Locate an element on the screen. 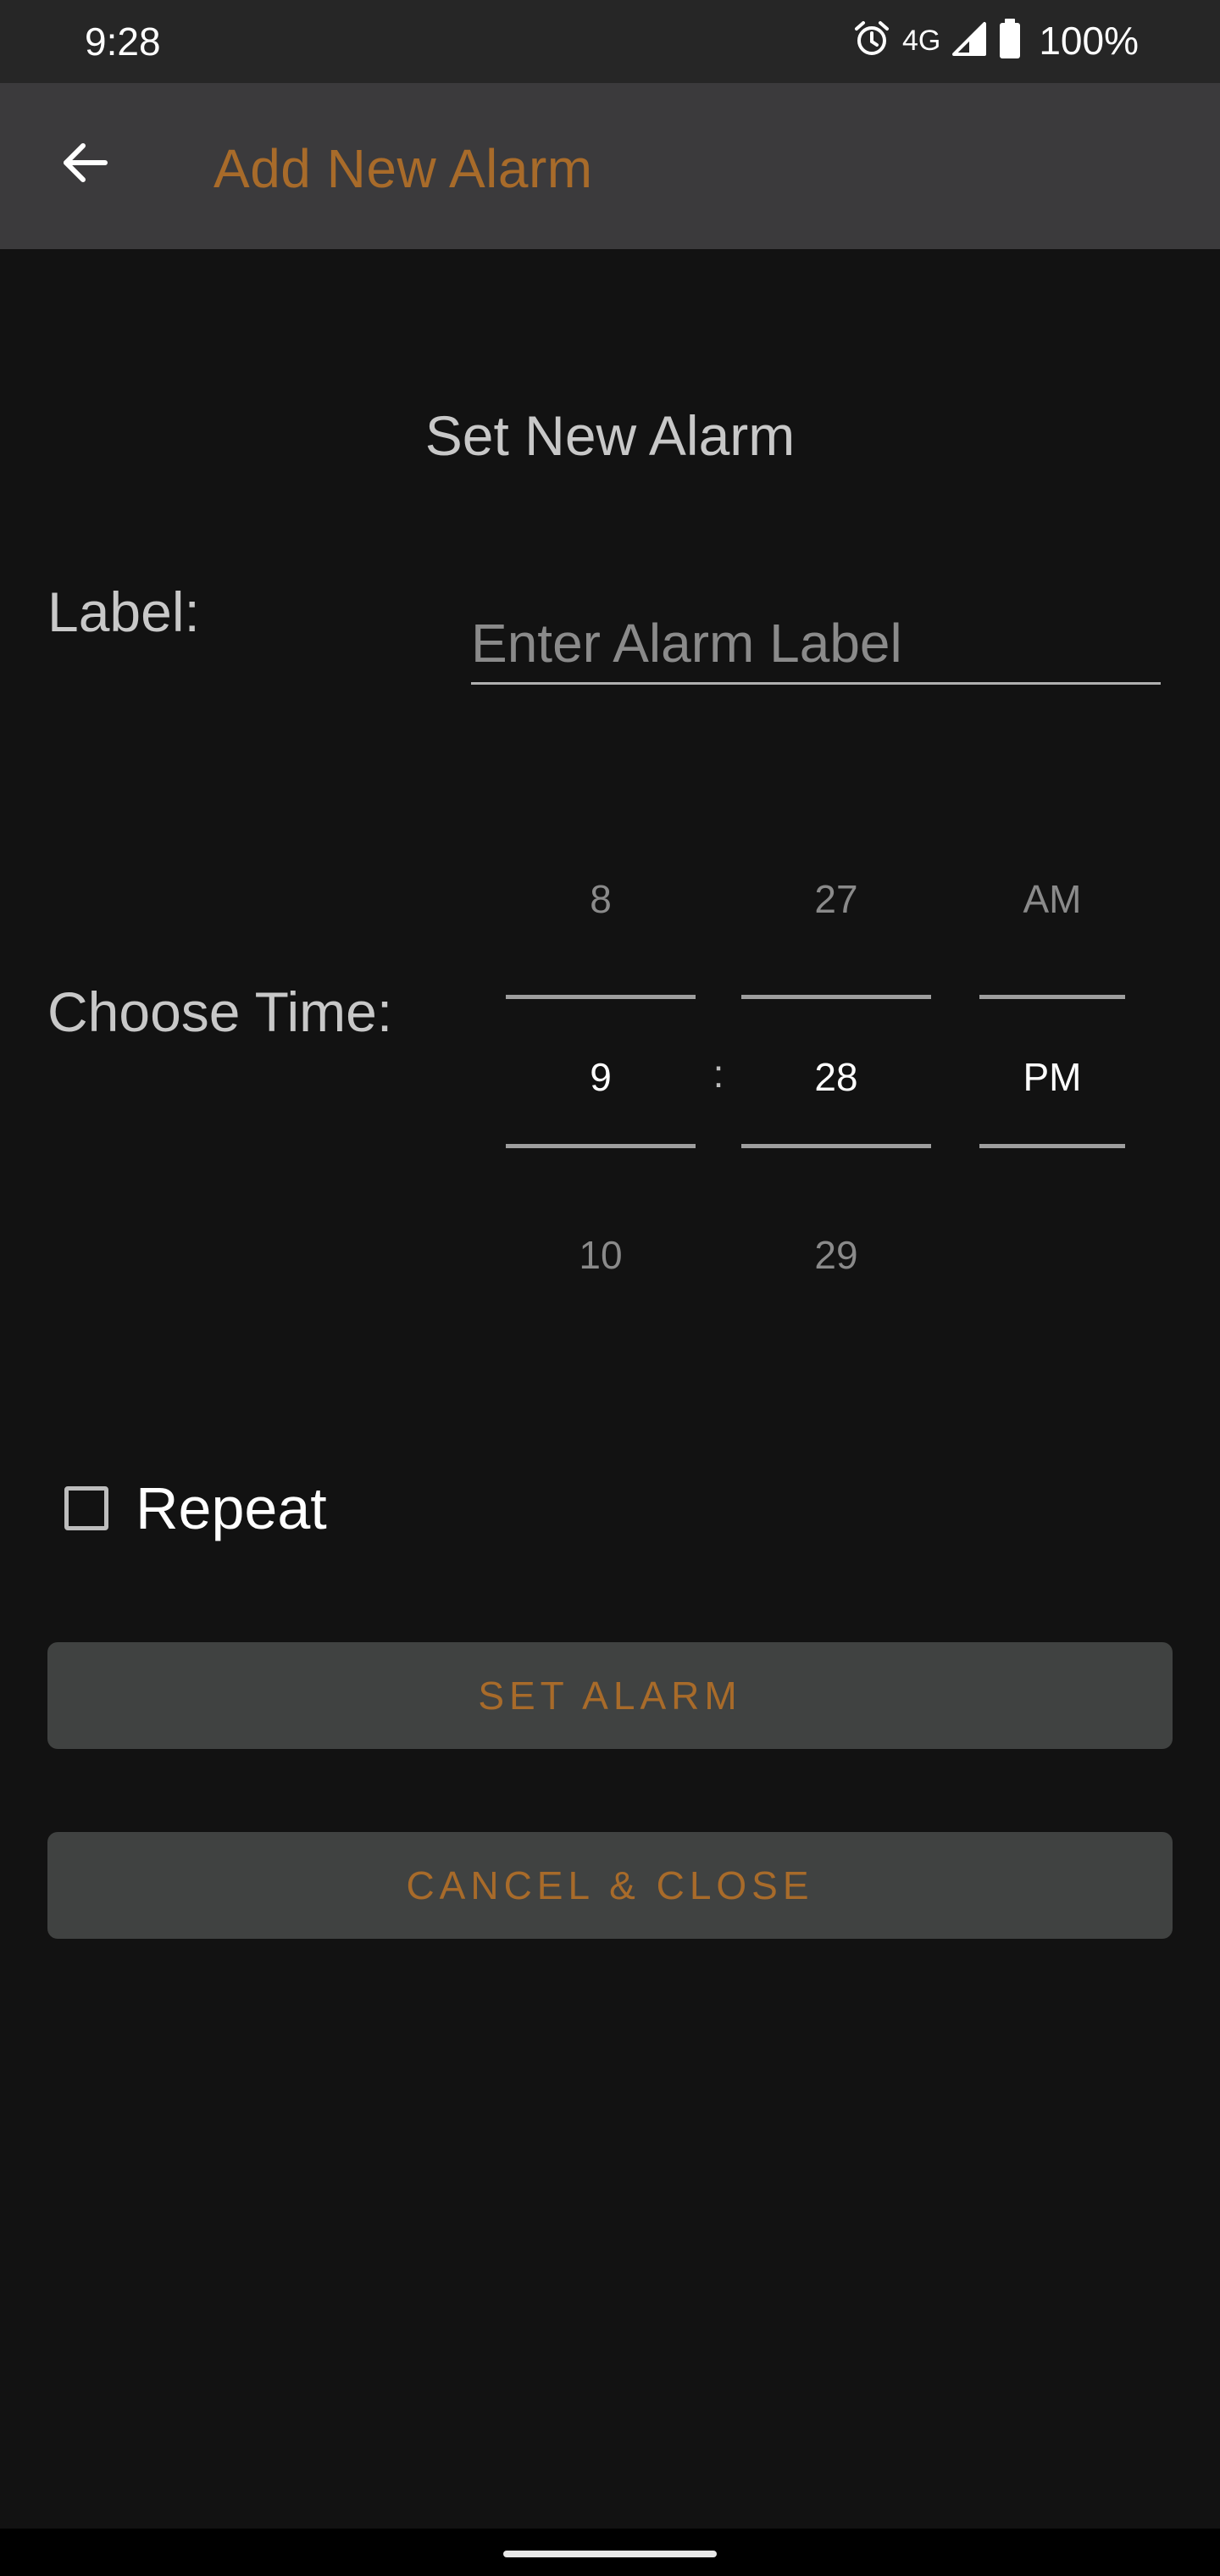 The image size is (1220, 2576). minute-divider-top is located at coordinates (836, 997).